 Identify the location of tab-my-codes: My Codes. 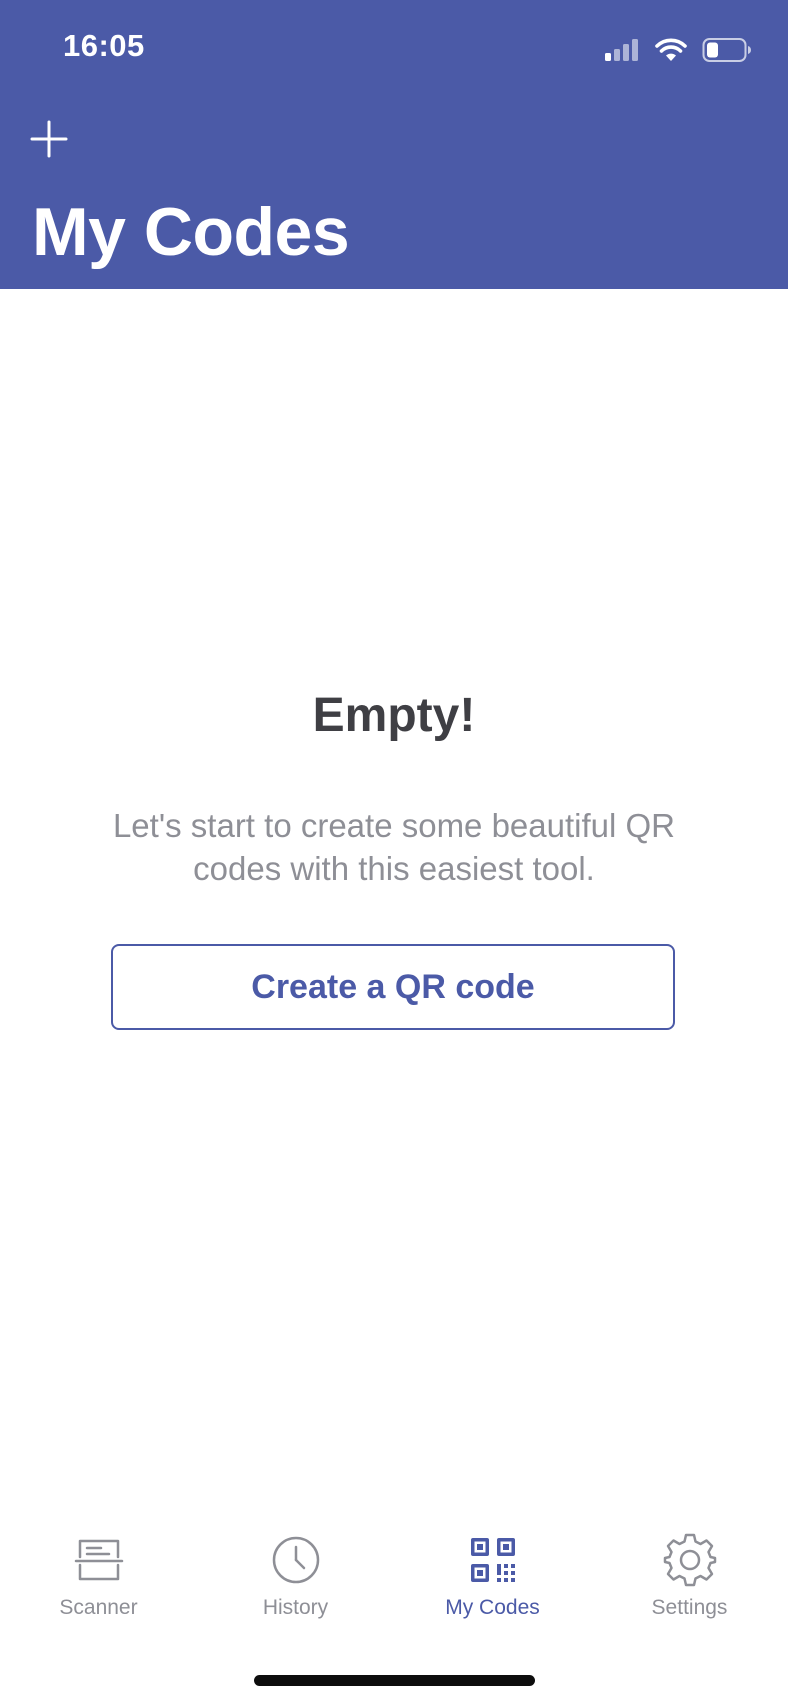
(492, 1585).